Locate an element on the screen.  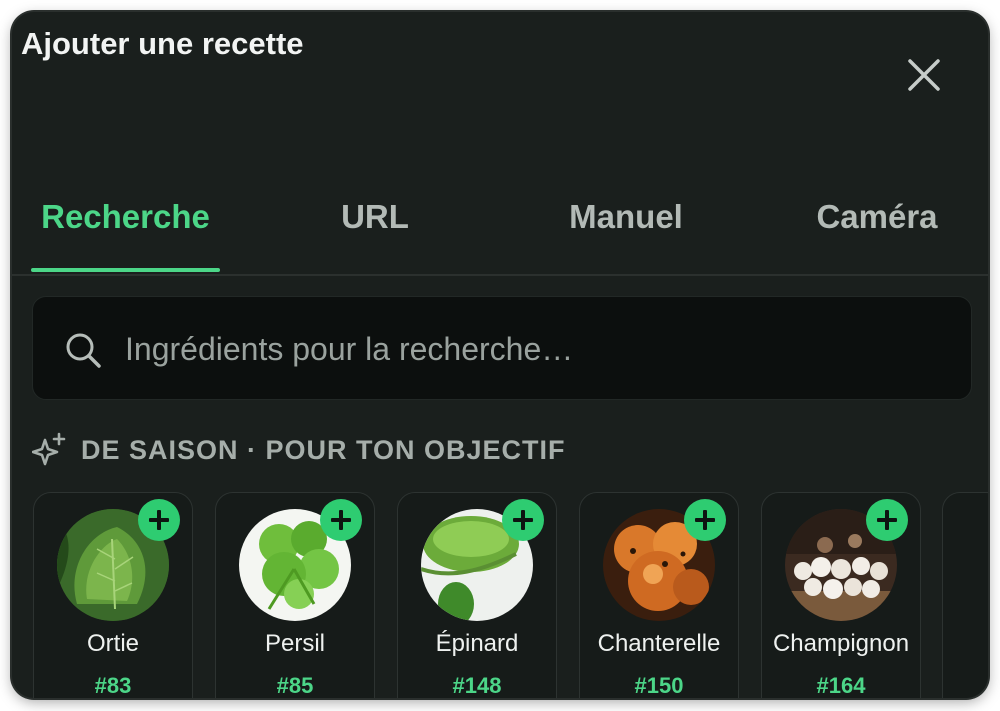
search-input is located at coordinates (525, 349).